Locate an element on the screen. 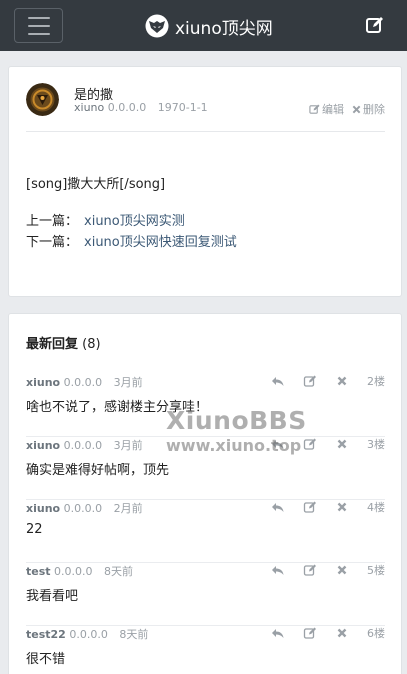 This screenshot has width=407, height=674. site-brand: xiuno顶尖网 is located at coordinates (209, 26).